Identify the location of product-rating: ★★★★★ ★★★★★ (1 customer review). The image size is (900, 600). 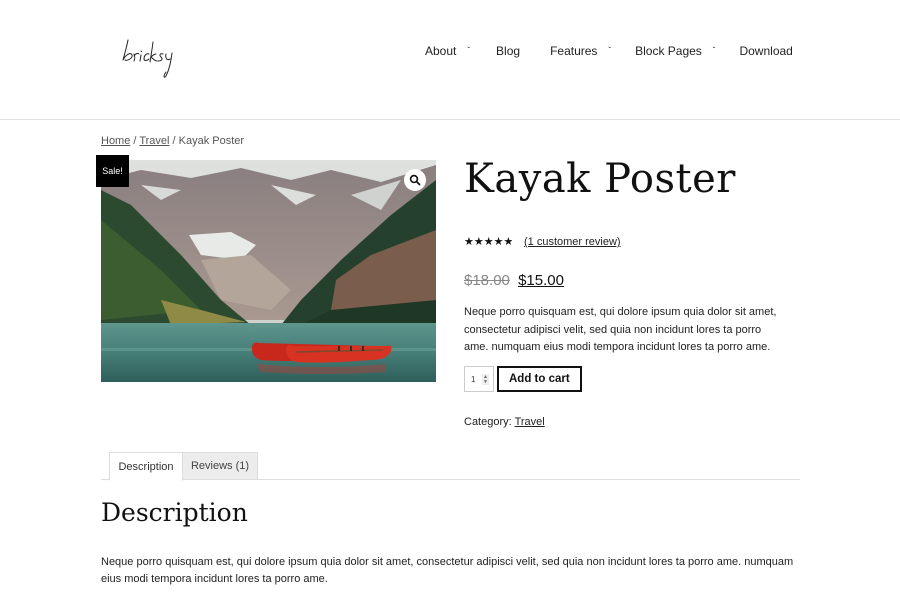
(542, 242).